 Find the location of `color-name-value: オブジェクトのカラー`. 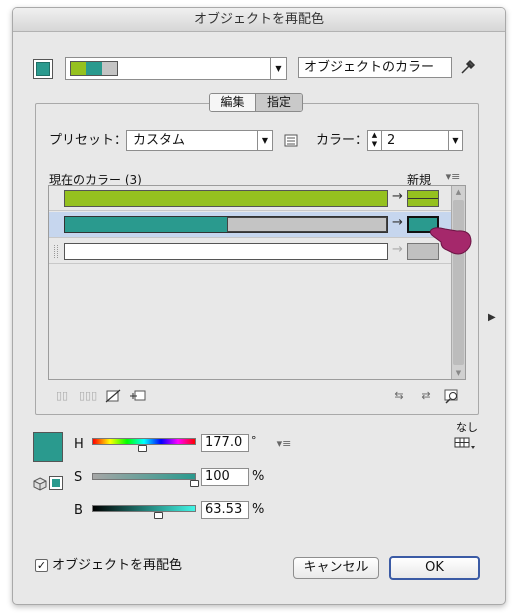

color-name-value: オブジェクトのカラー is located at coordinates (369, 67).